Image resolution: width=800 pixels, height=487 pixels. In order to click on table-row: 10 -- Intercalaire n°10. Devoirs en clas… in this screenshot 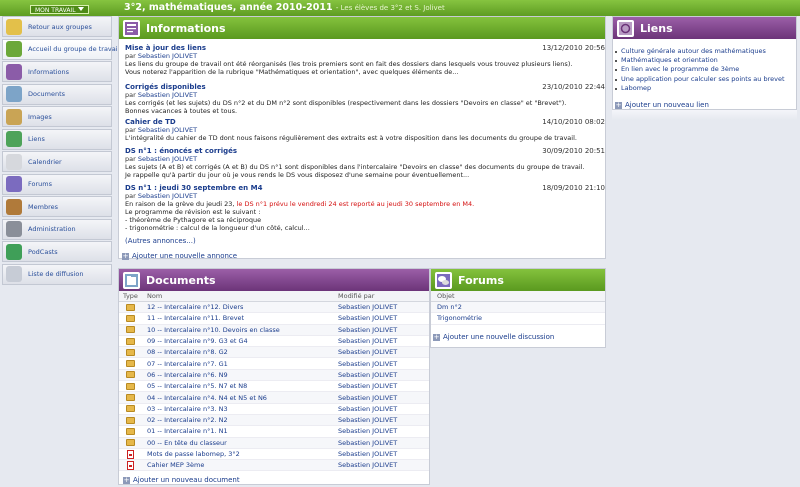, I will do `click(274, 330)`.